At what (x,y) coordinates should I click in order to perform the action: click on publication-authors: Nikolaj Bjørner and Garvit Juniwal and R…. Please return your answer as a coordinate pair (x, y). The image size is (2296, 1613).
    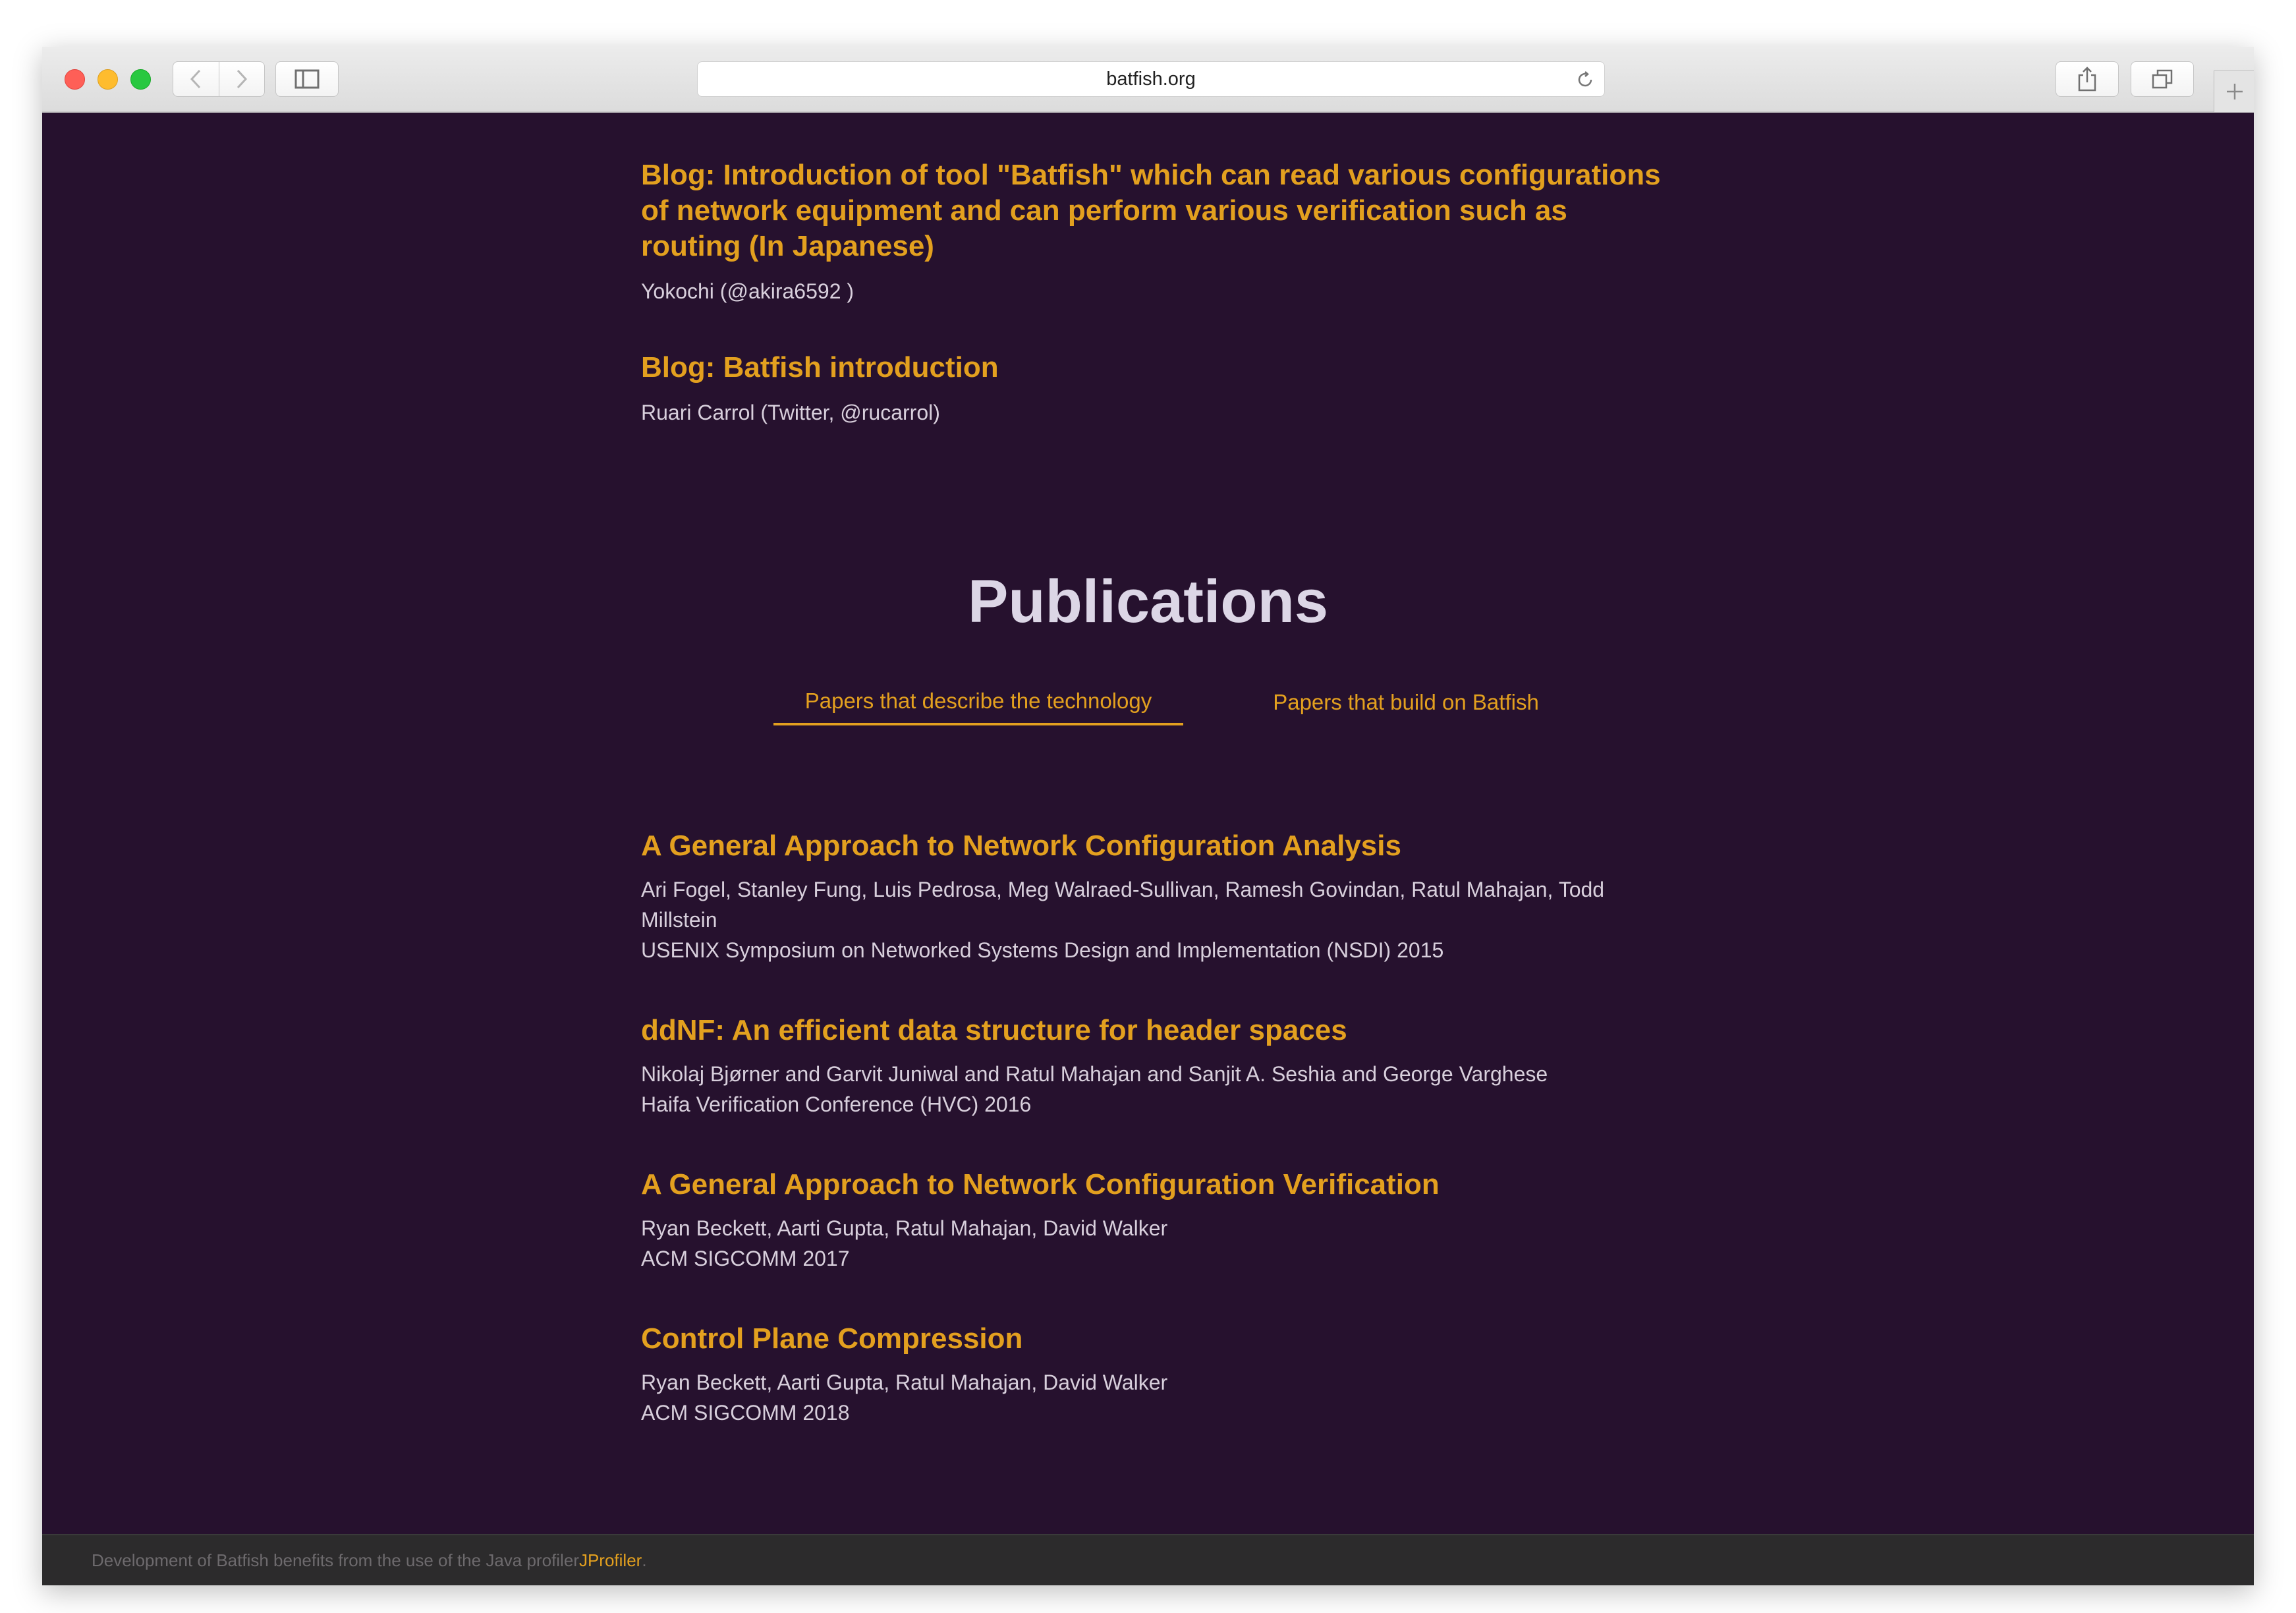
    Looking at the image, I should click on (1094, 1074).